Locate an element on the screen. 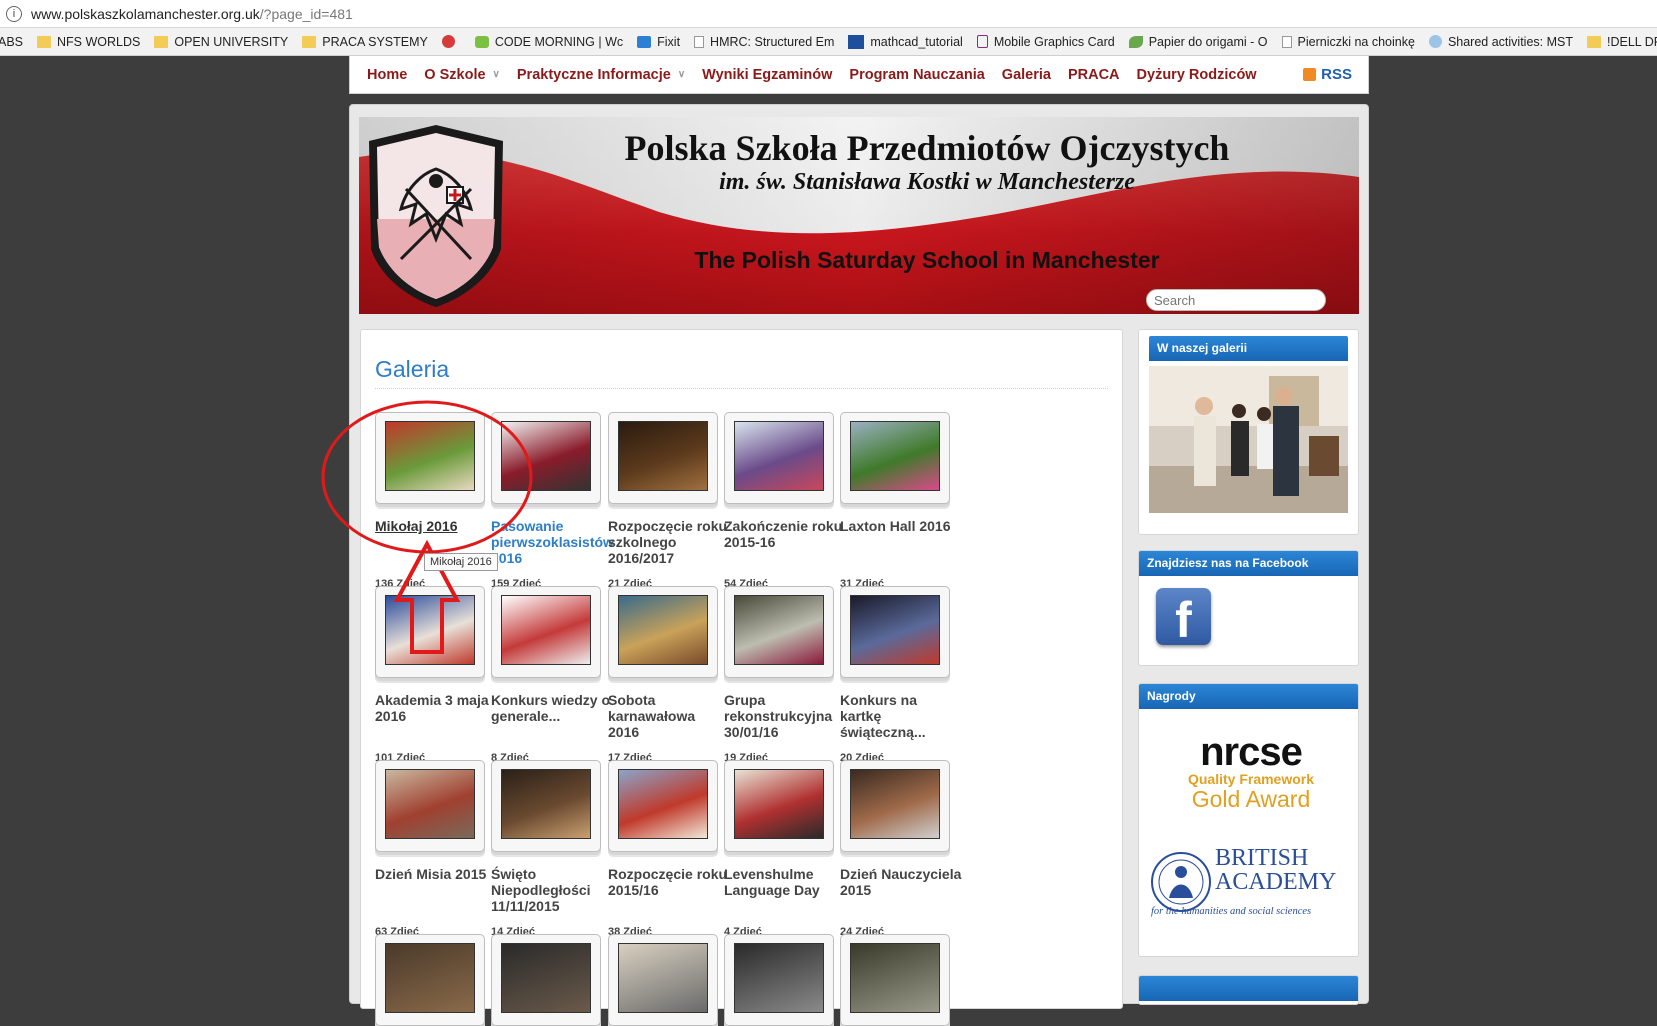 This screenshot has width=1657, height=1026. nav-item-label: Wyniki Egzaminów is located at coordinates (767, 74).